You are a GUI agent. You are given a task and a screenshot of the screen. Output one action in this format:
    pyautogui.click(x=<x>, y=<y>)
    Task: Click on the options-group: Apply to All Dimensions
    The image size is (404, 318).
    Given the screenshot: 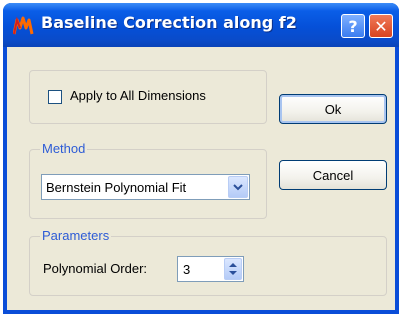 What is the action you would take?
    pyautogui.click(x=148, y=97)
    